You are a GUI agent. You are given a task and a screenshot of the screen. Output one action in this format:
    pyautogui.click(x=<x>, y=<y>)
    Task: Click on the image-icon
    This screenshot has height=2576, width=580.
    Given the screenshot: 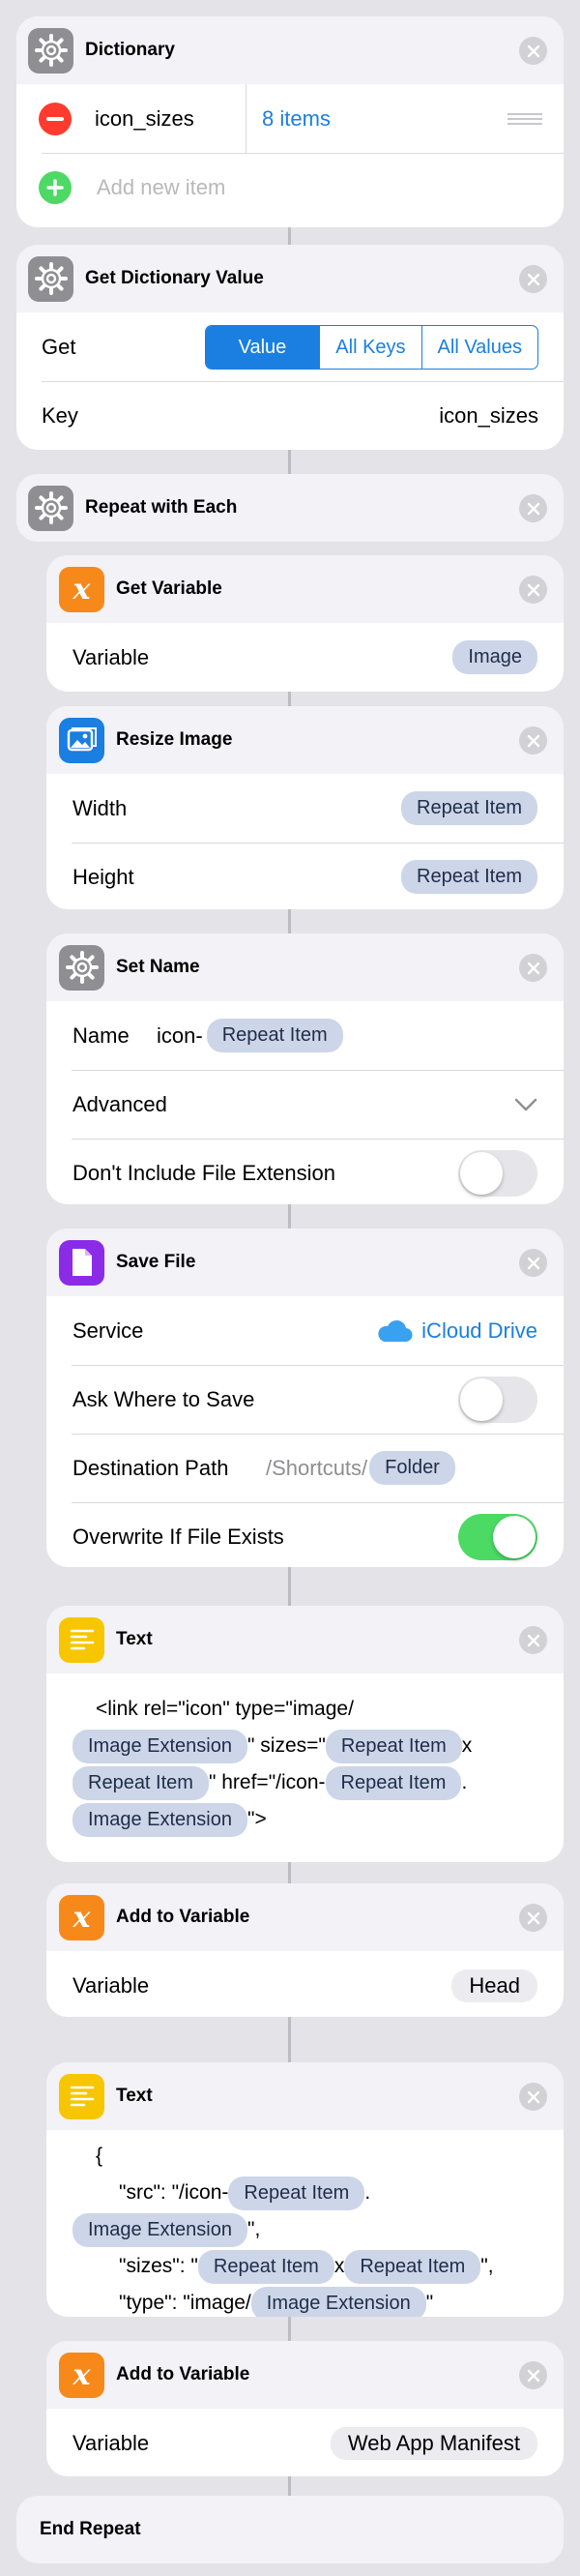 What is the action you would take?
    pyautogui.click(x=81, y=740)
    